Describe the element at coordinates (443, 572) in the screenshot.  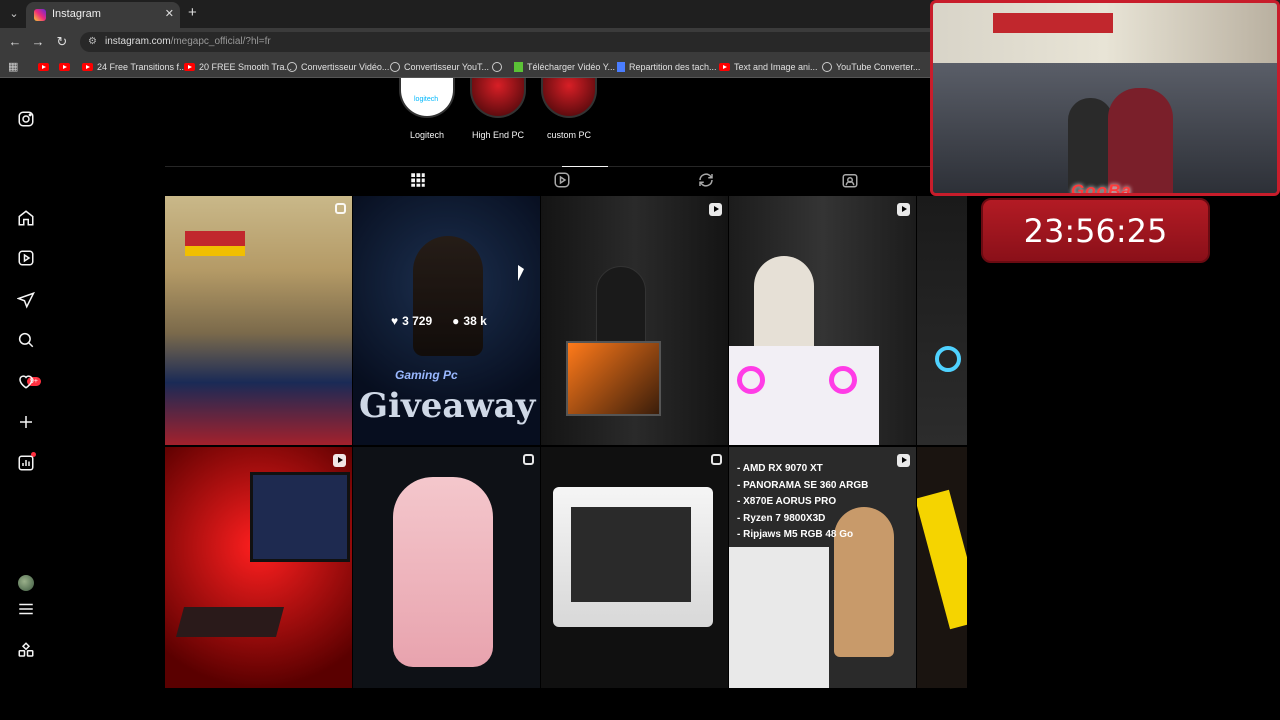
I see `chair-decor` at that location.